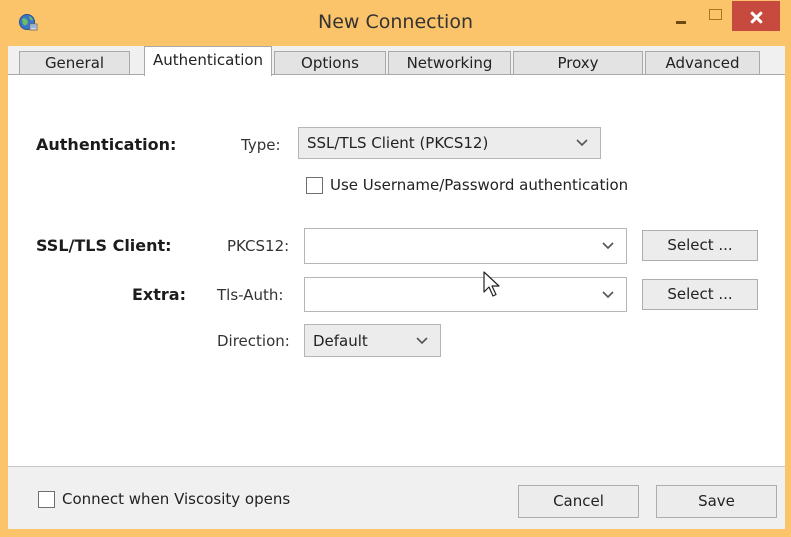  Describe the element at coordinates (176, 499) in the screenshot. I see `connect-on-open-label: Connect when Viscosity opens` at that location.